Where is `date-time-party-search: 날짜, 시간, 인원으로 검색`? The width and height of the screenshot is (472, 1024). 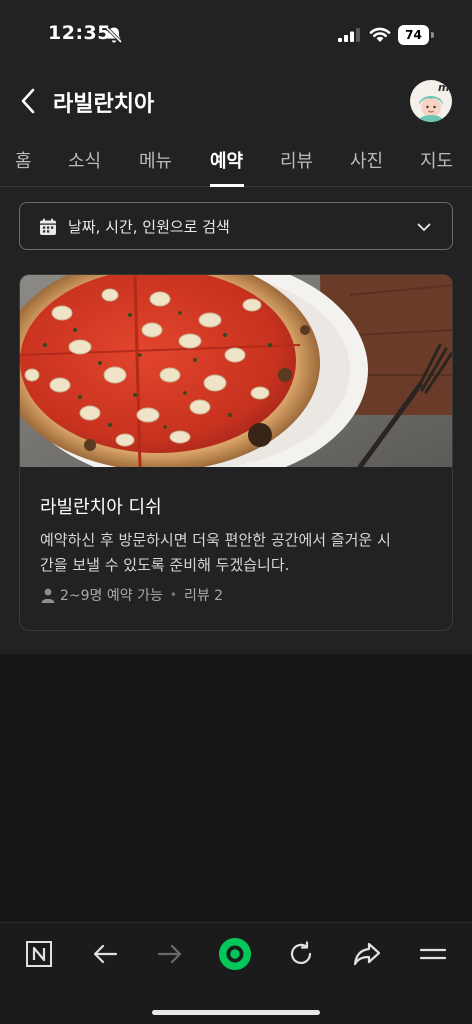
date-time-party-search: 날짜, 시간, 인원으로 검색 is located at coordinates (236, 226).